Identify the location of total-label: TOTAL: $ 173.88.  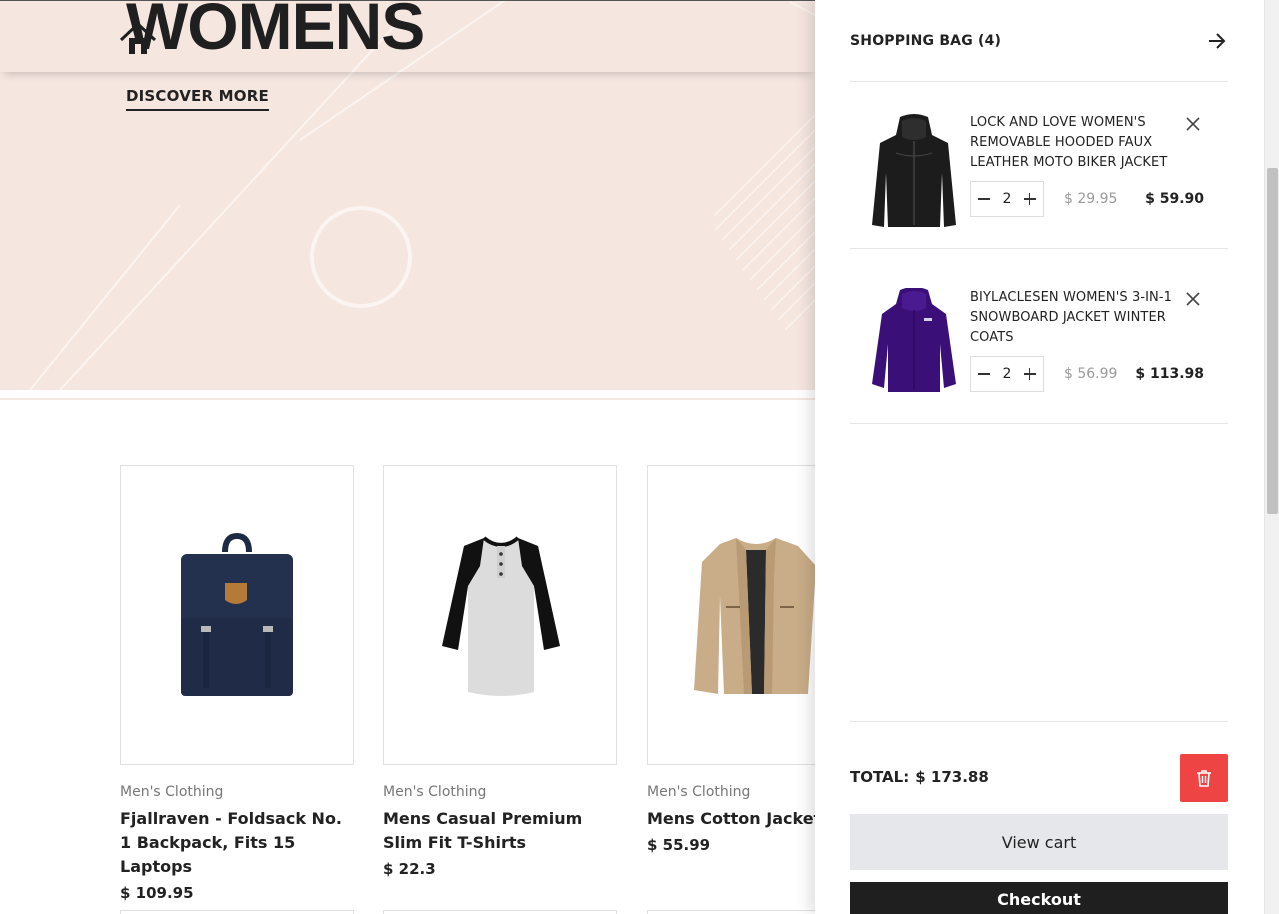
(919, 777).